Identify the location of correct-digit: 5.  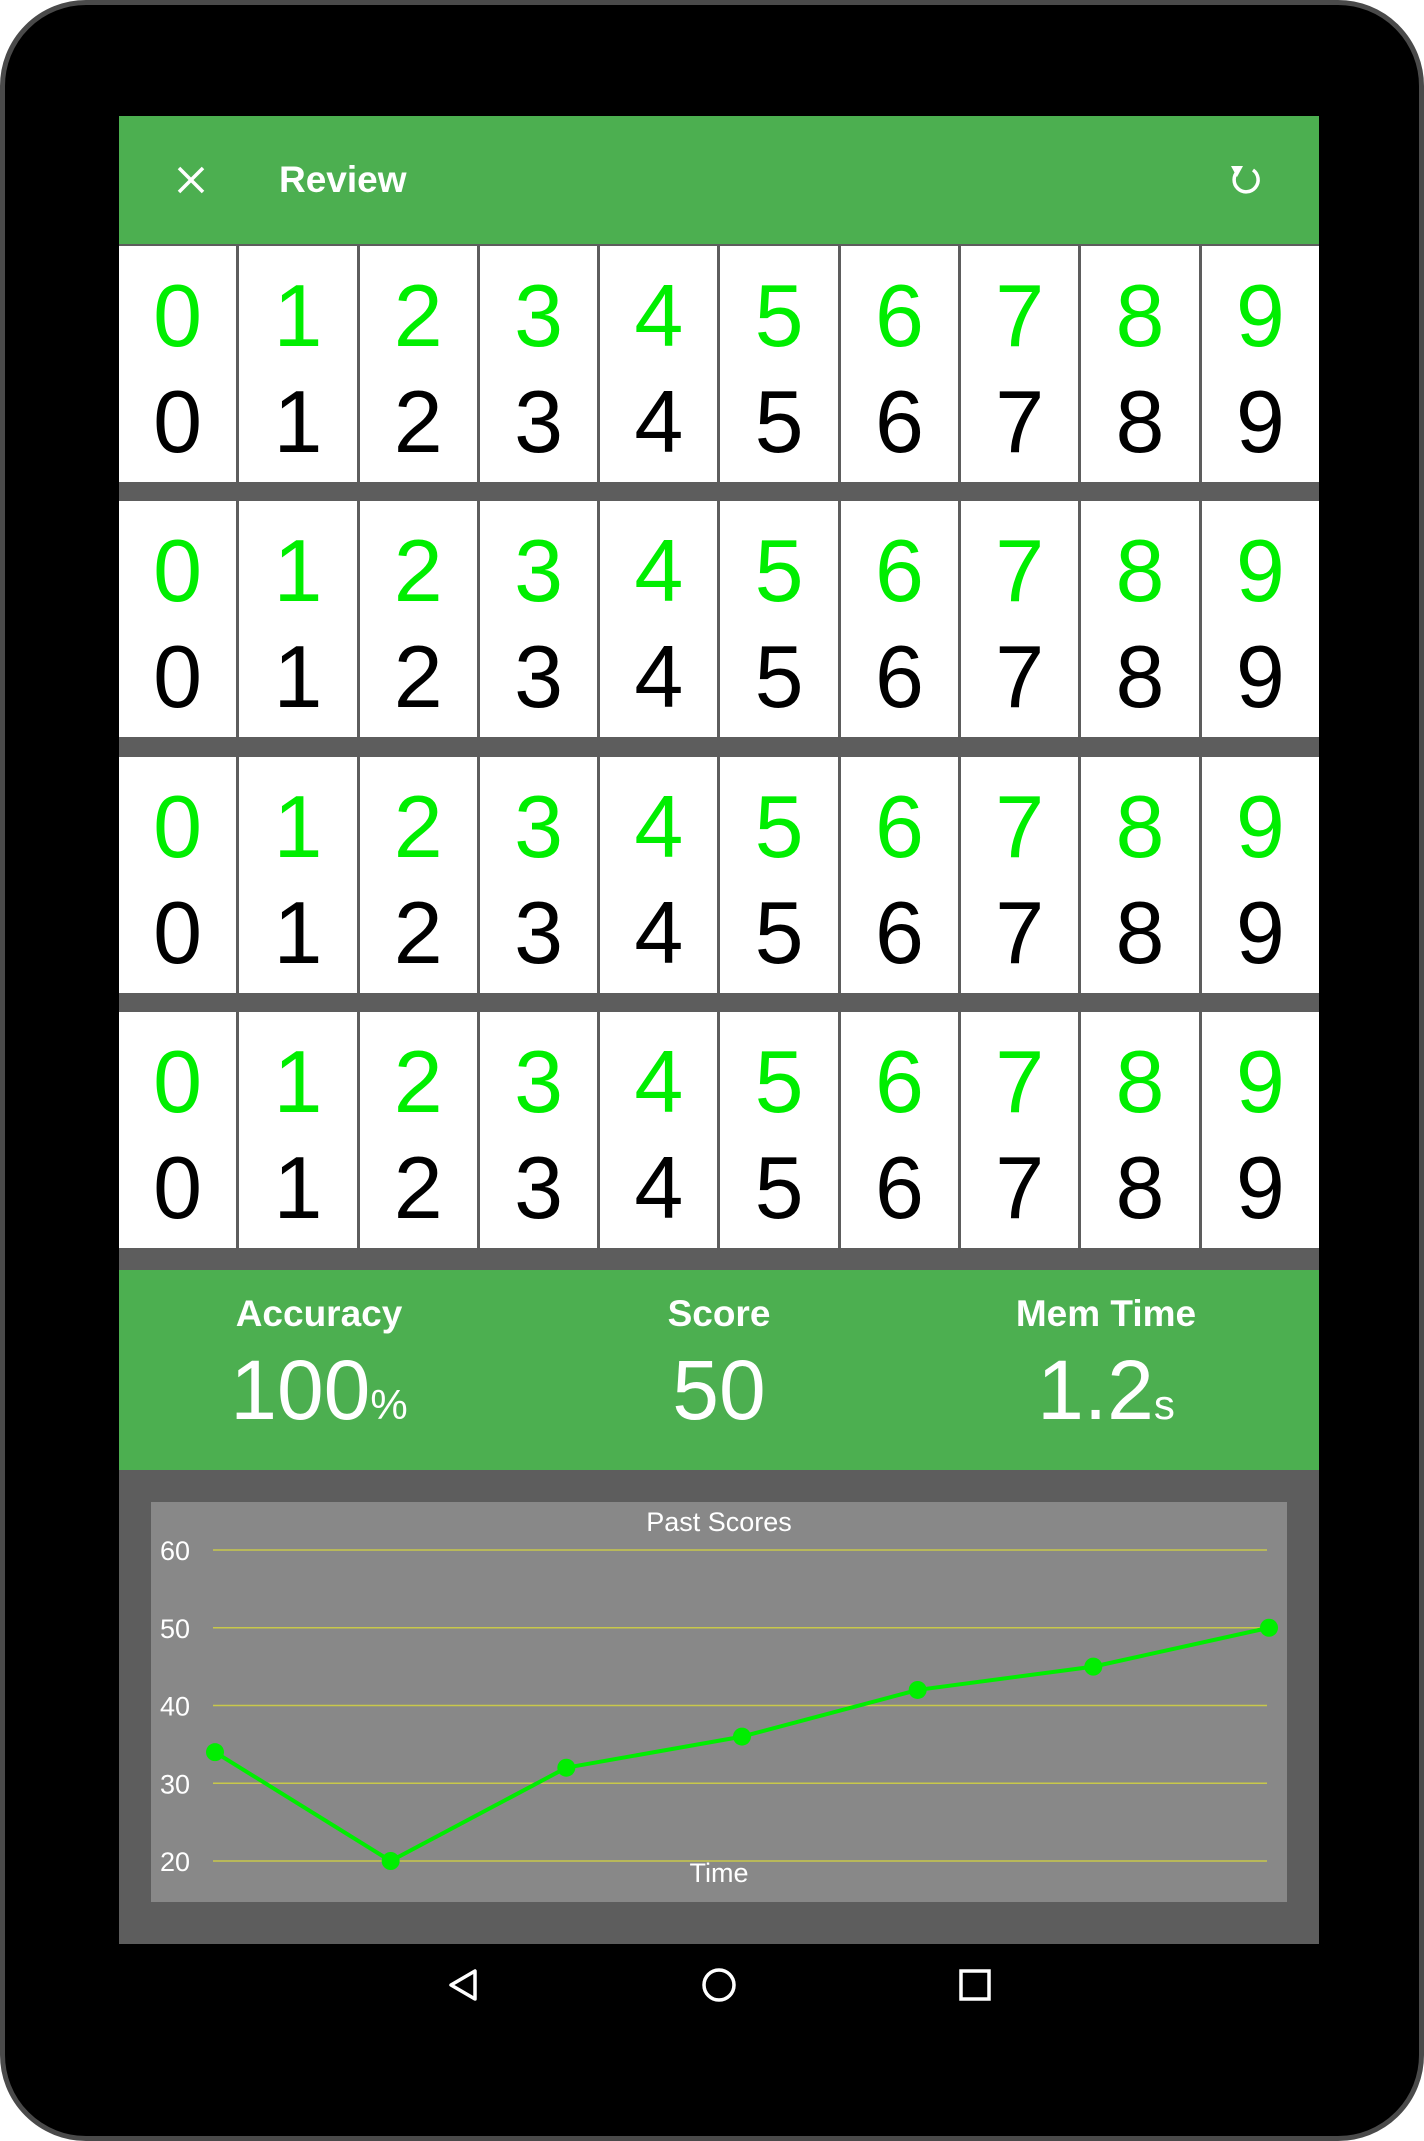
(779, 570).